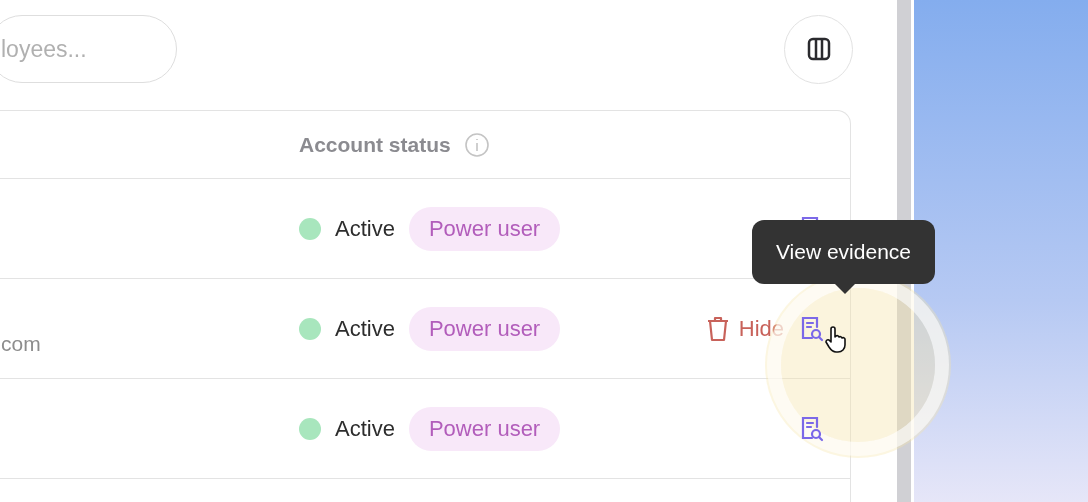  What do you see at coordinates (717, 328) in the screenshot?
I see `trash-icon` at bounding box center [717, 328].